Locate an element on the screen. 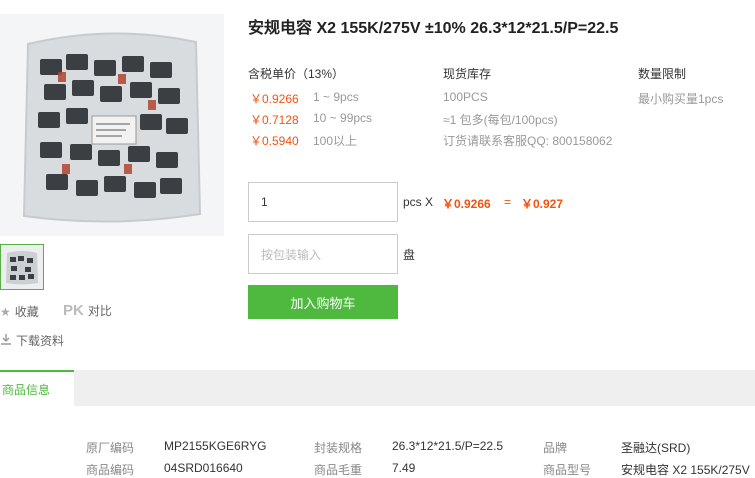  spec-value: 安规电容 X2 155K/275V is located at coordinates (685, 470).